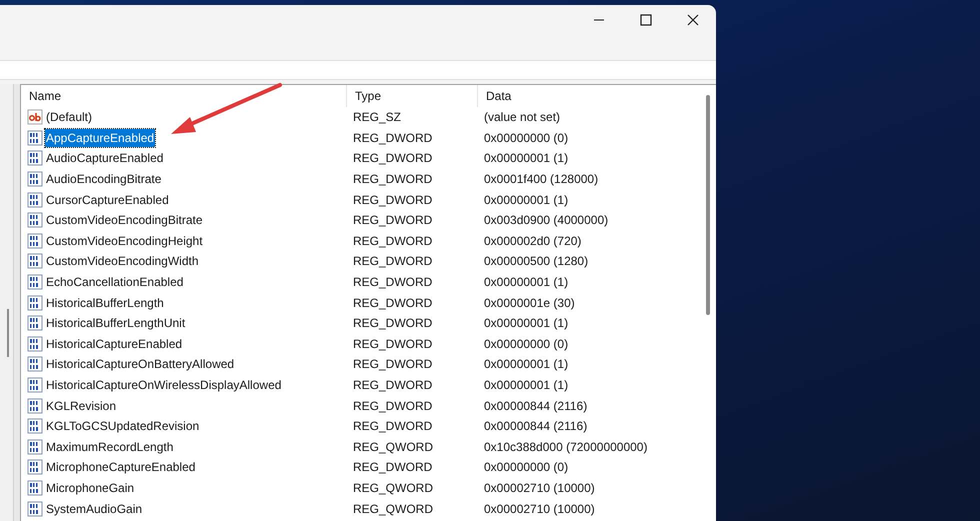 The height and width of the screenshot is (521, 980). I want to click on value-data: 0x000002d0 (720), so click(532, 241).